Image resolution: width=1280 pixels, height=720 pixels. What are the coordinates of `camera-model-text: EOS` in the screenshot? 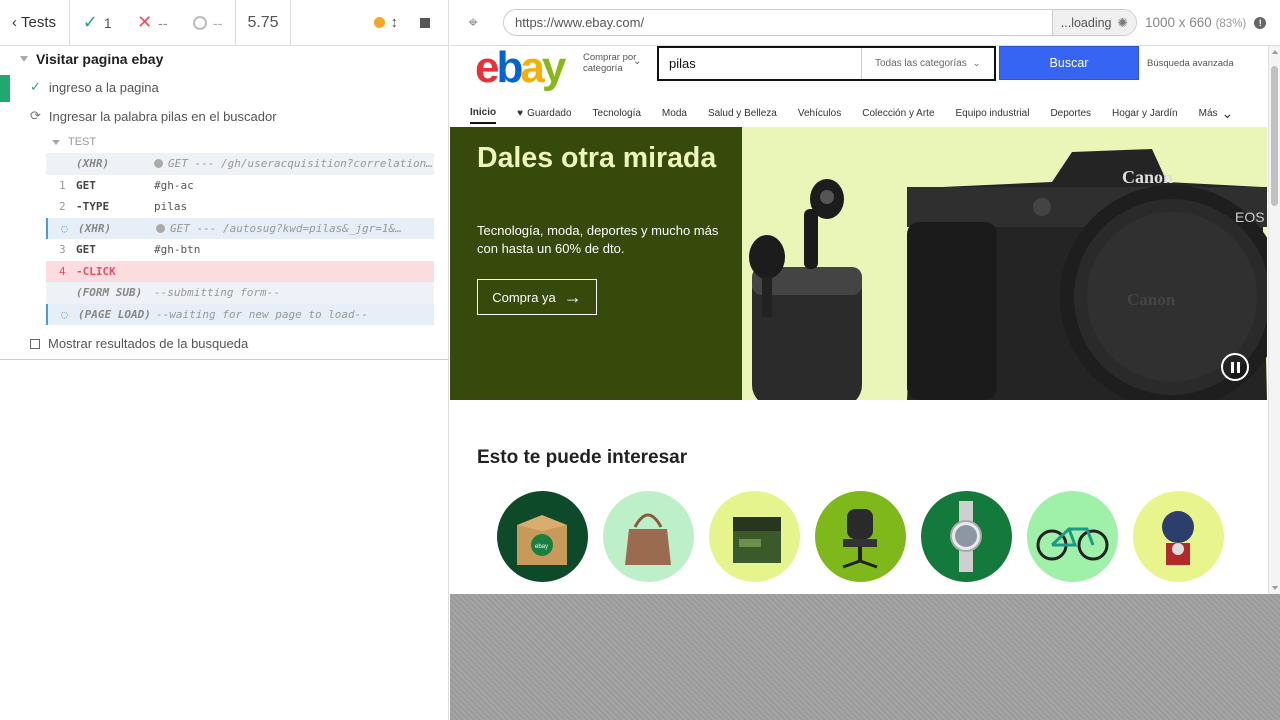 It's located at (1250, 217).